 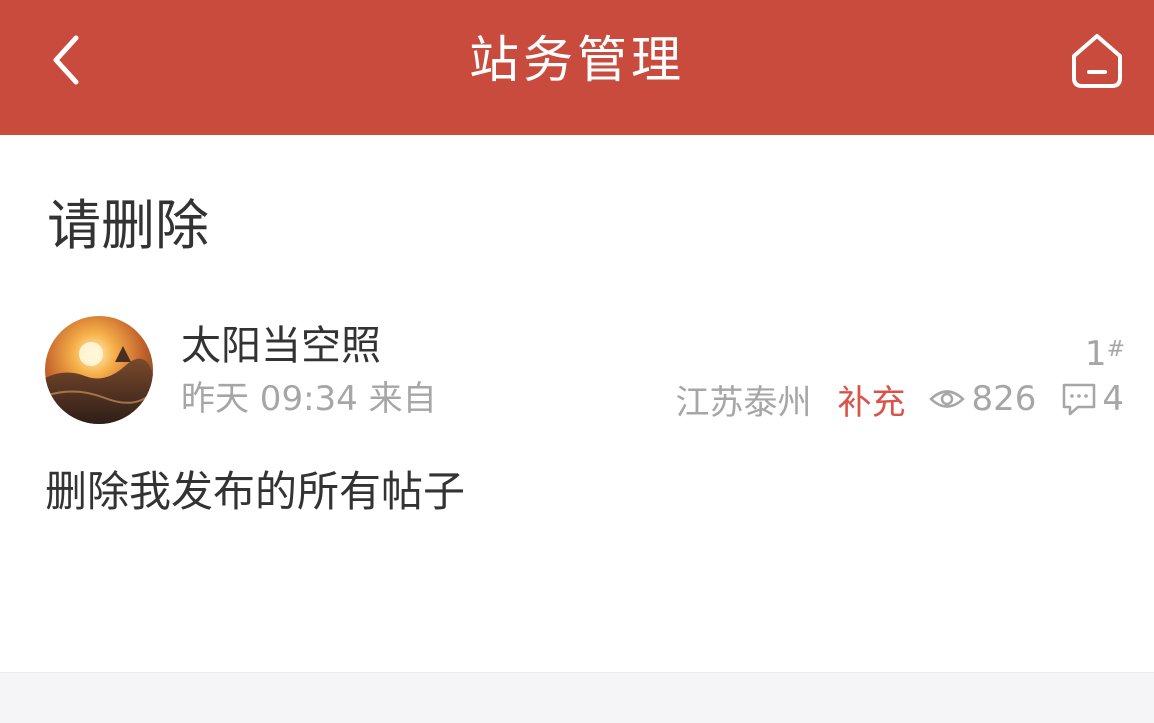 I want to click on home-button, so click(x=1097, y=61).